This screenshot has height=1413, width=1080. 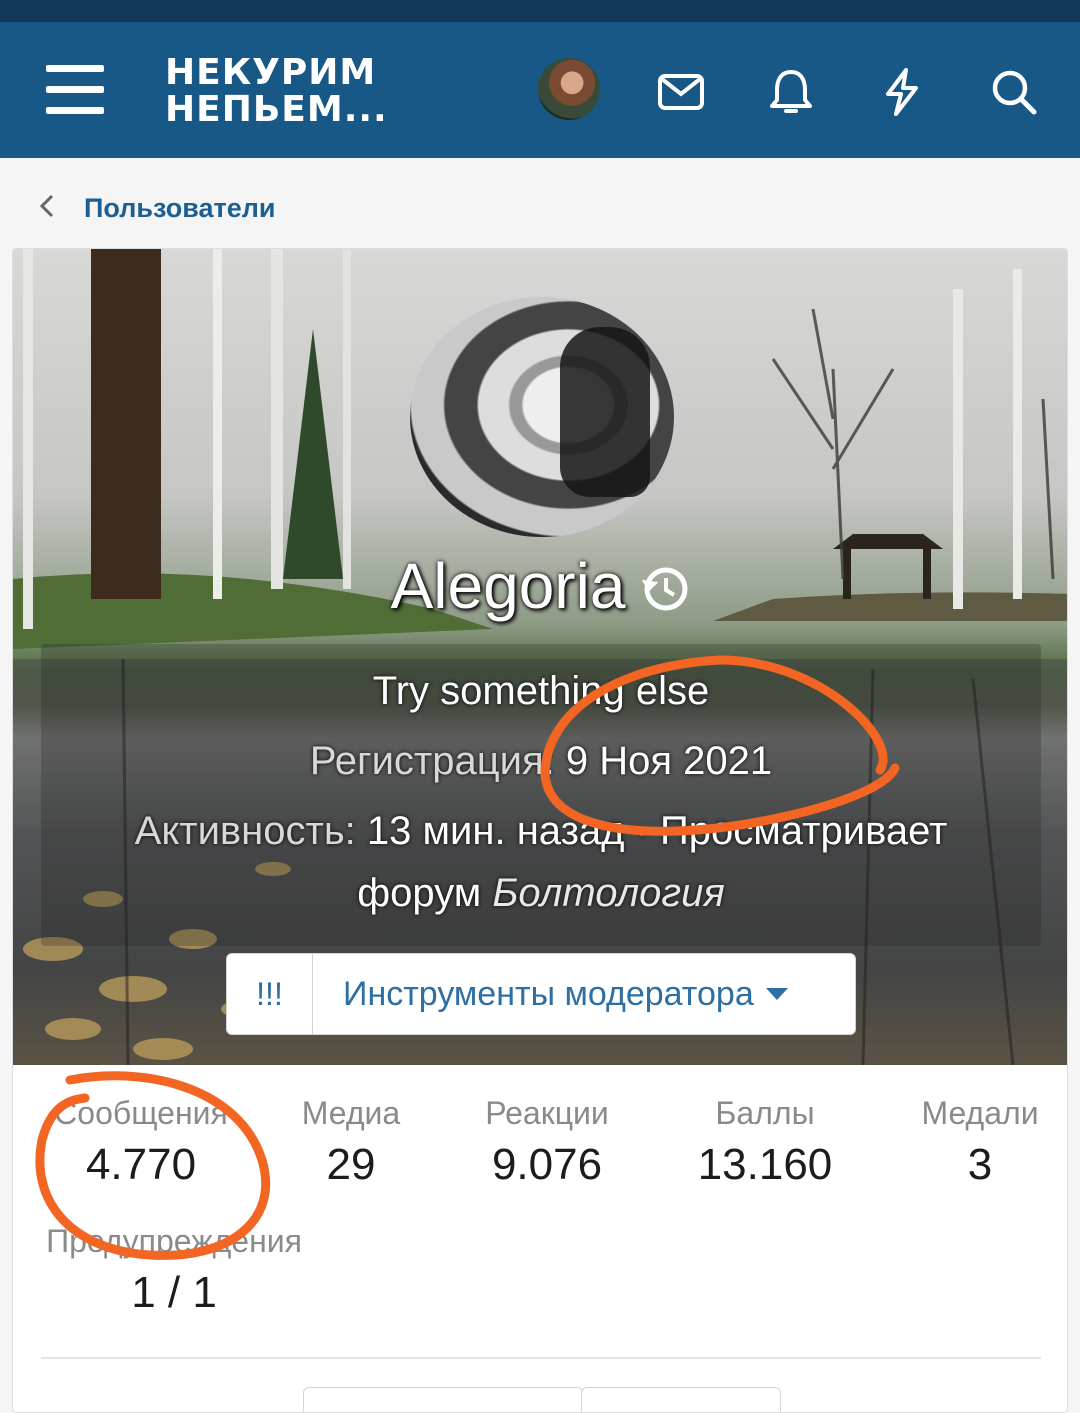 I want to click on stat-warnings: Предупреждения 1 / 1, so click(x=174, y=1270).